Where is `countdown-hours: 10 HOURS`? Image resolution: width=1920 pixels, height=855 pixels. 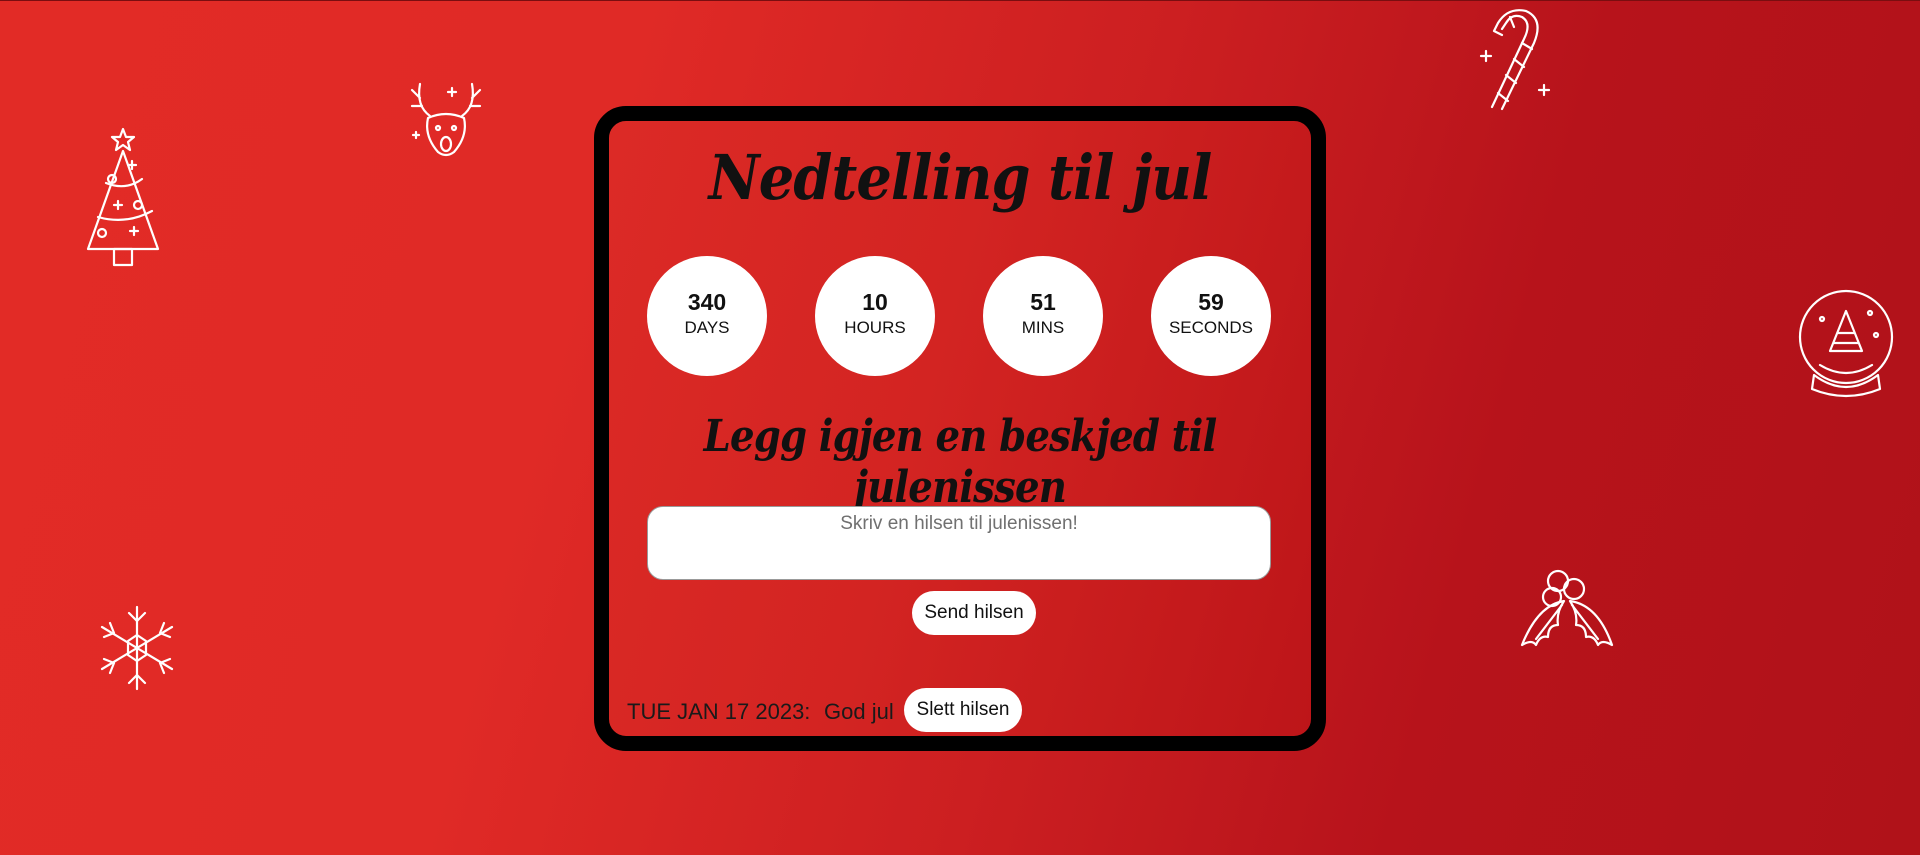
countdown-hours: 10 HOURS is located at coordinates (875, 316).